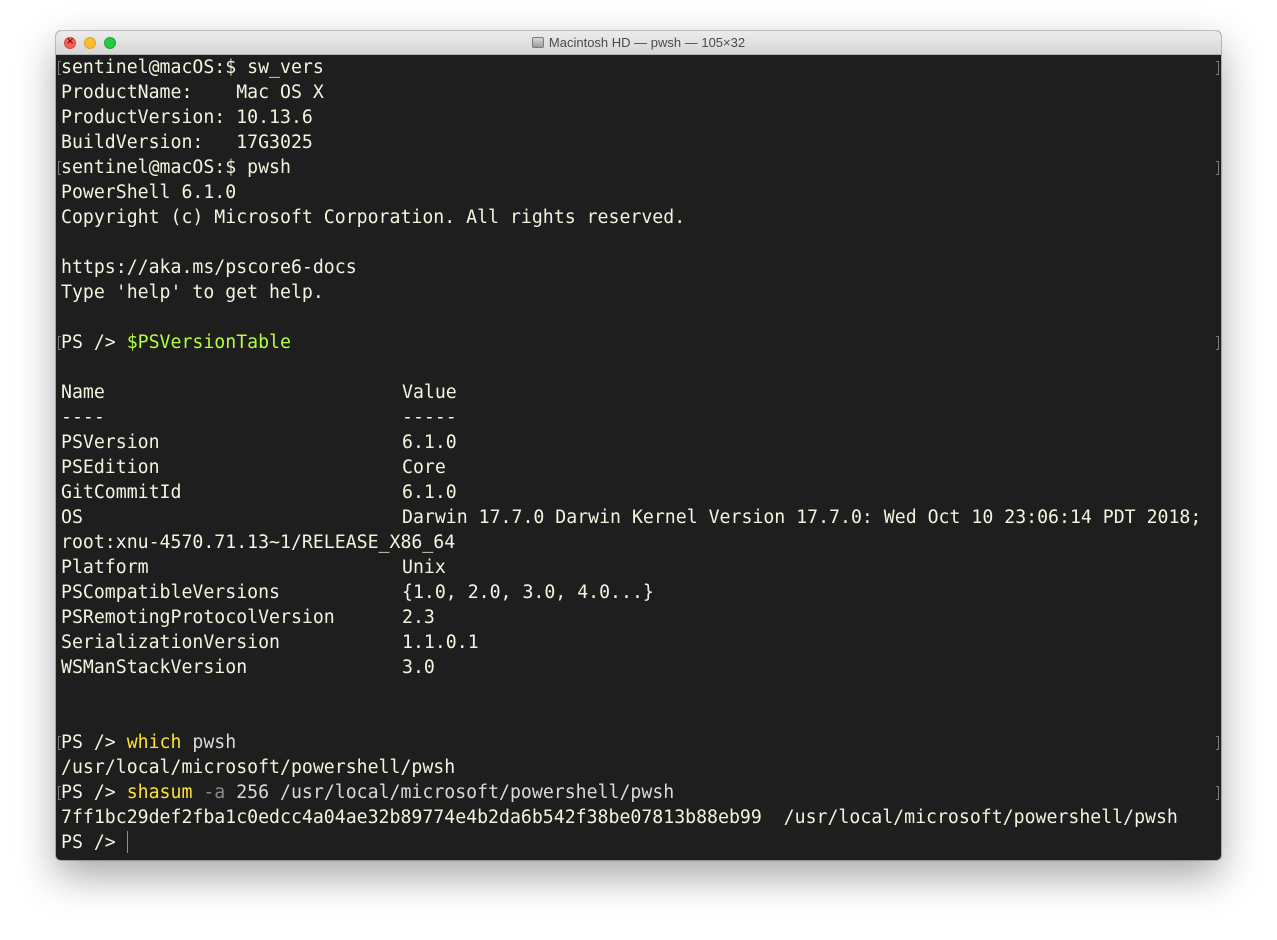 This screenshot has height=940, width=1277. I want to click on table-row-name: PSCompatibleVersions, so click(170, 592).